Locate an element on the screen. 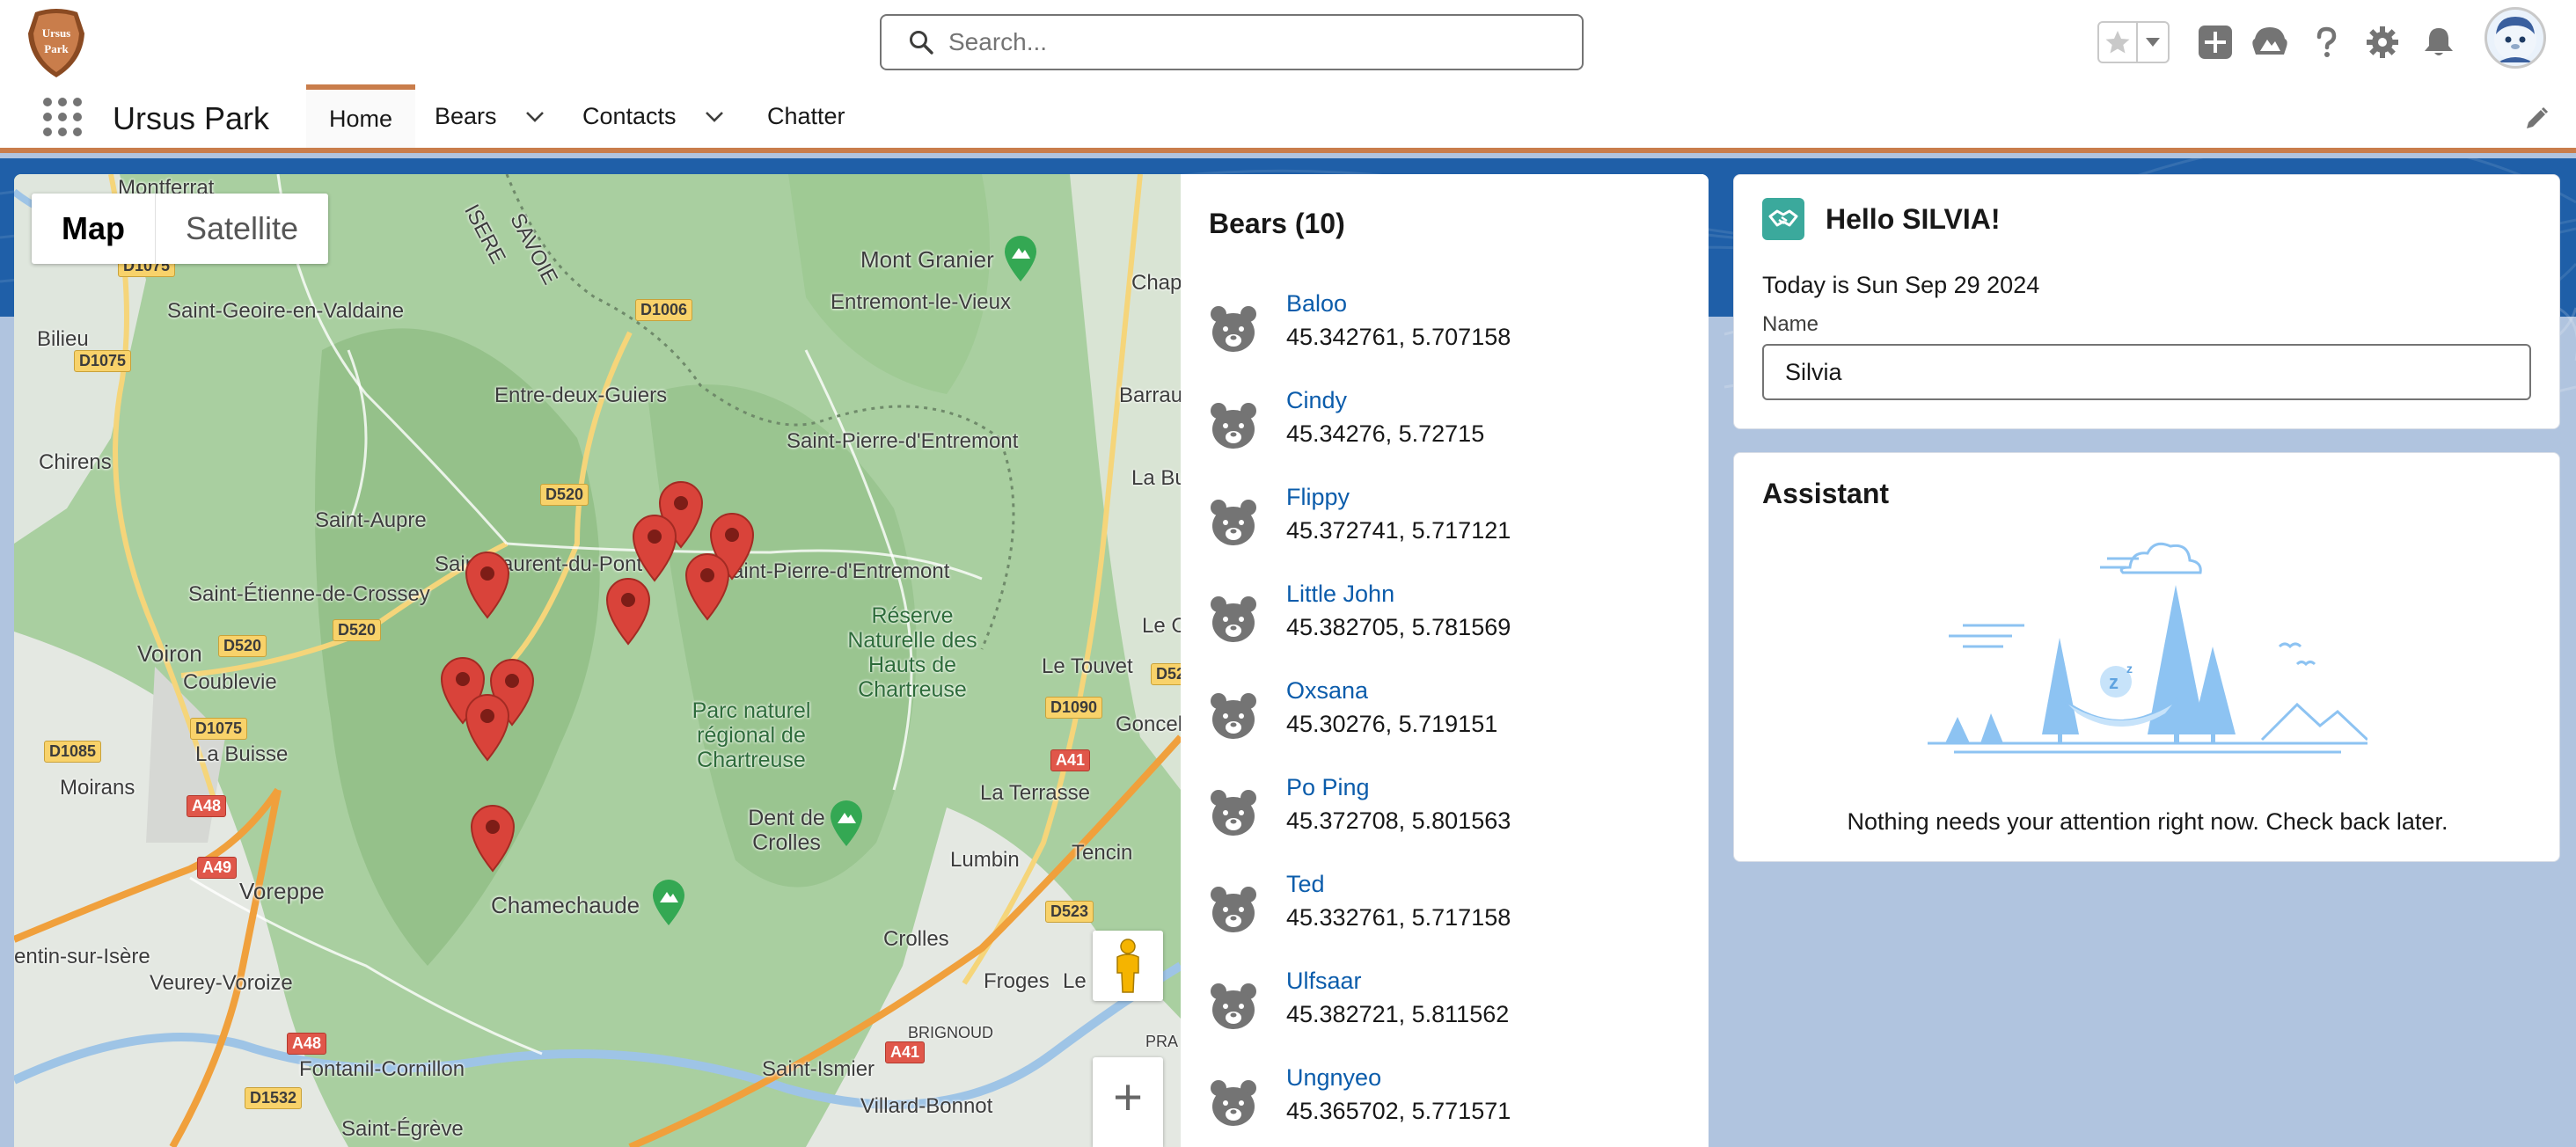 Image resolution: width=2576 pixels, height=1147 pixels. hello-card-icon is located at coordinates (1783, 219).